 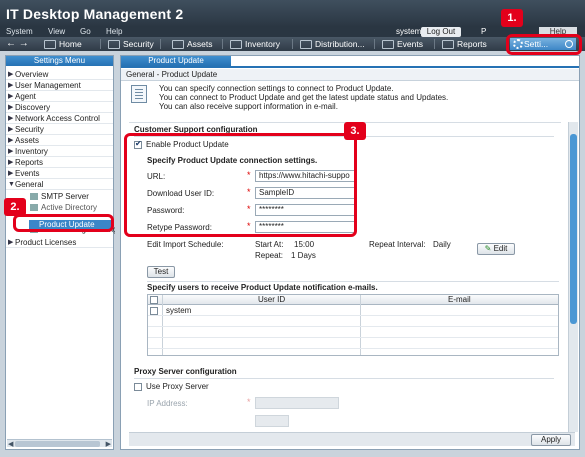 I want to click on notification-users-table: User ID E-mail system, so click(x=353, y=325).